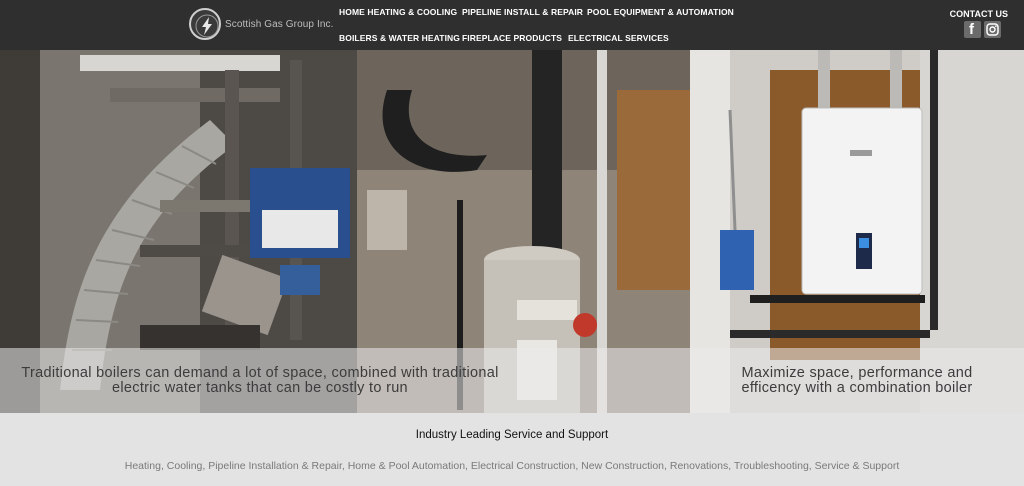 The width and height of the screenshot is (1024, 486). What do you see at coordinates (399, 38) in the screenshot?
I see `nav-boilers-water-heating: BOILERS & WATER HEATING` at bounding box center [399, 38].